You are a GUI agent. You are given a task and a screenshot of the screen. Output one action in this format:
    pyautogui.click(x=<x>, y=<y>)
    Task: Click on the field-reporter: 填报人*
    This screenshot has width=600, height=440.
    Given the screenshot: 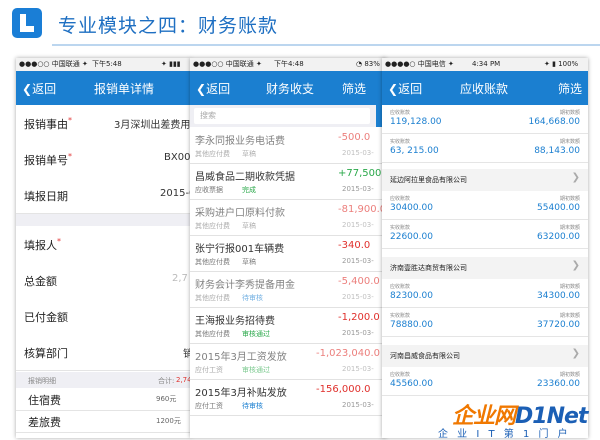 What is the action you would take?
    pyautogui.click(x=103, y=244)
    